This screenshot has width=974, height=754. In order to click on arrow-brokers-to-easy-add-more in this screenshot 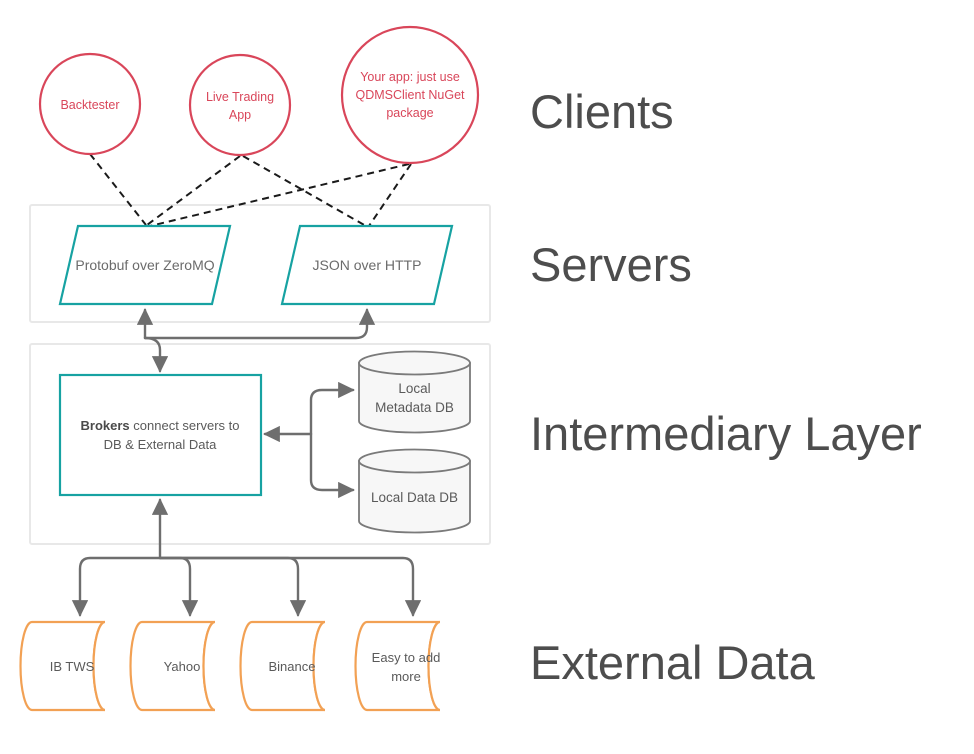, I will do `click(290, 586)`.